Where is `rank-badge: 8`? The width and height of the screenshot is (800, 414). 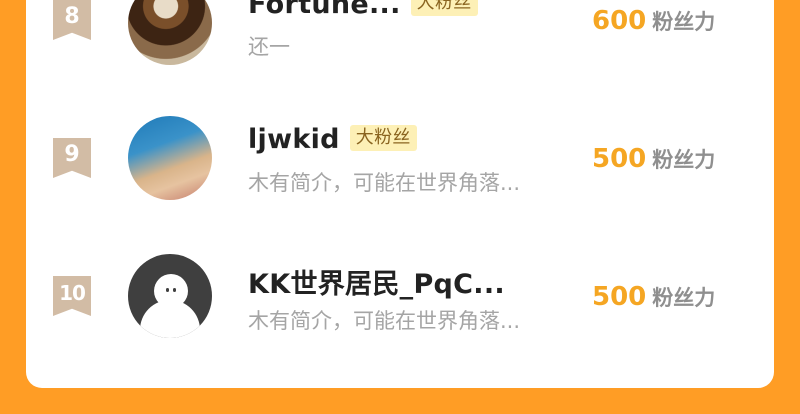 rank-badge: 8 is located at coordinates (72, 20).